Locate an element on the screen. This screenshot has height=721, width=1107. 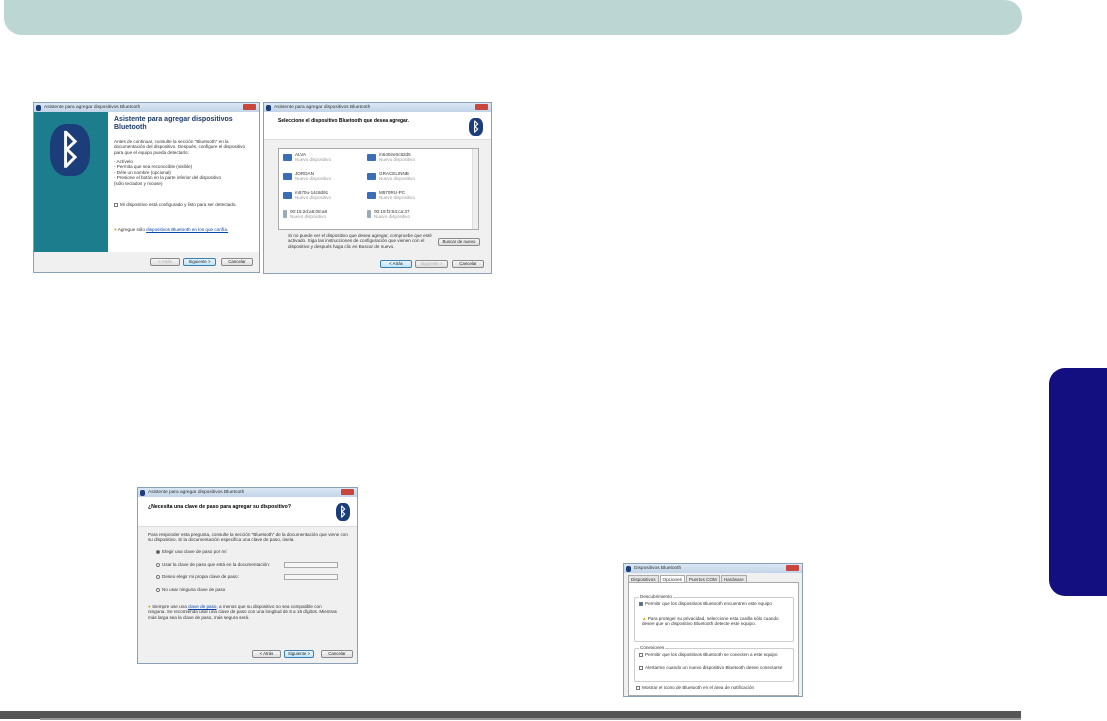
device-list-item: M570RU-PC Nuevo dispositivo is located at coordinates (391, 195).